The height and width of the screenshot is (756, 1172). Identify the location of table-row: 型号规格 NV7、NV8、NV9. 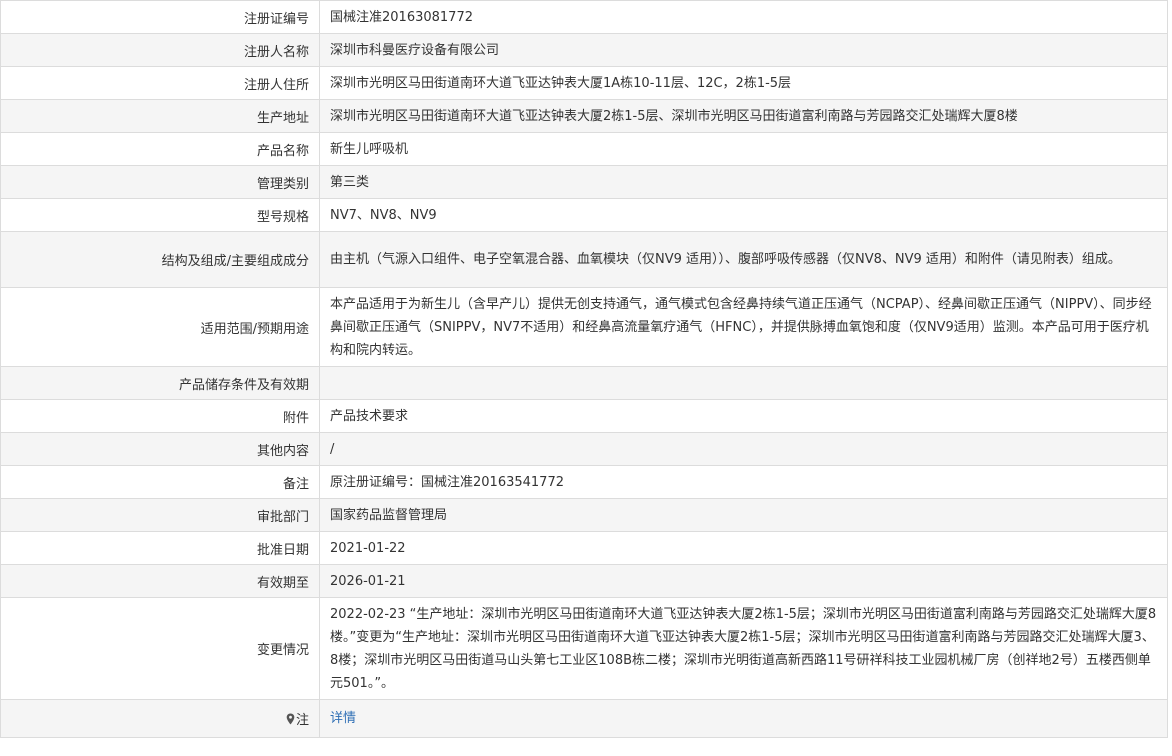
(584, 215).